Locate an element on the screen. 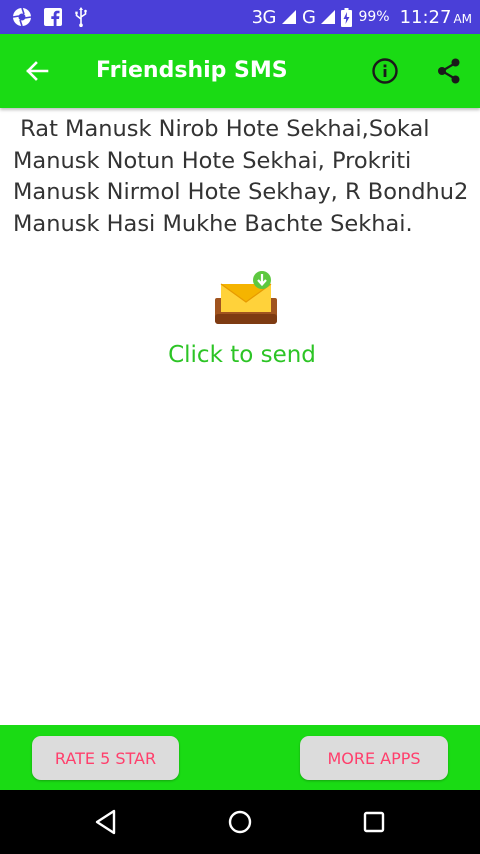 Image resolution: width=480 pixels, height=854 pixels. bottom-bar: RATE 5 STAR MORE APPS is located at coordinates (240, 757).